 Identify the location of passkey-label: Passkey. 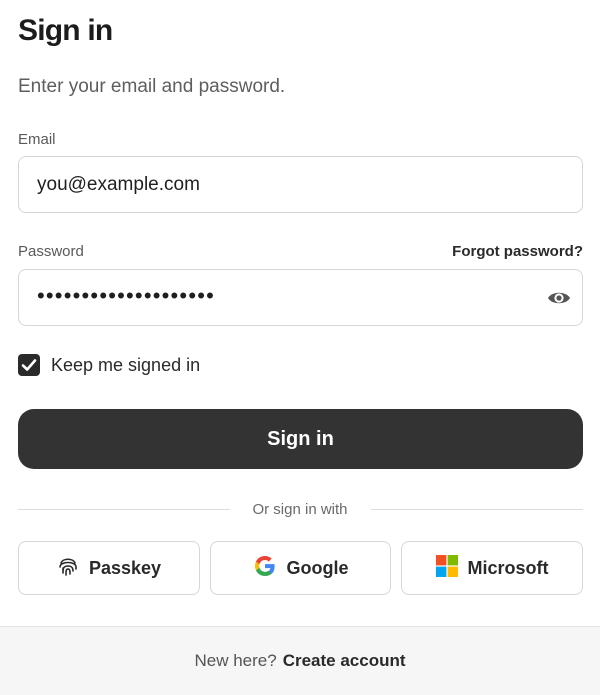
(125, 567).